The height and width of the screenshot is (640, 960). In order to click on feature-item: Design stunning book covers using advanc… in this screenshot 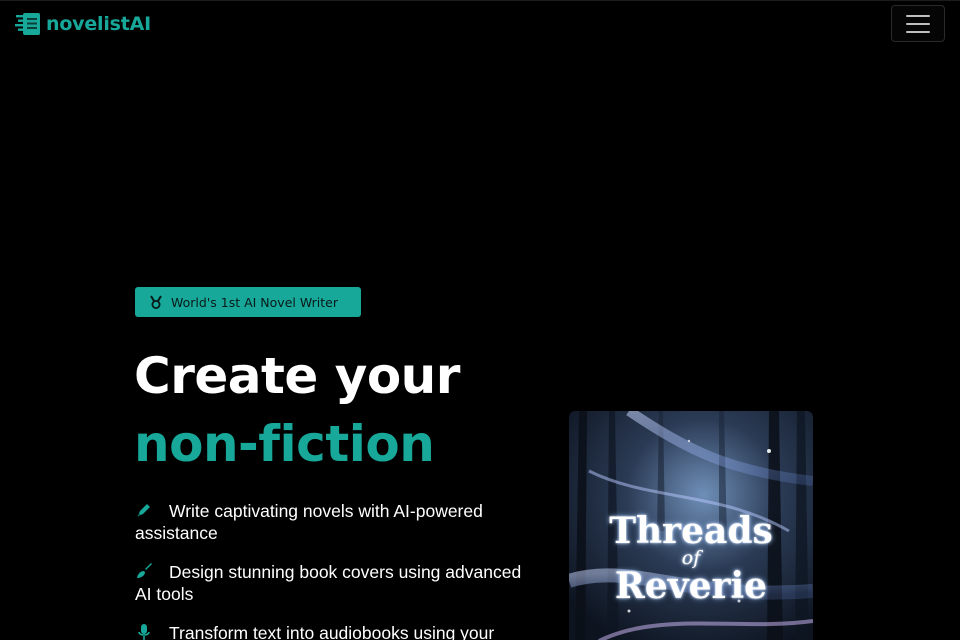, I will do `click(335, 583)`.